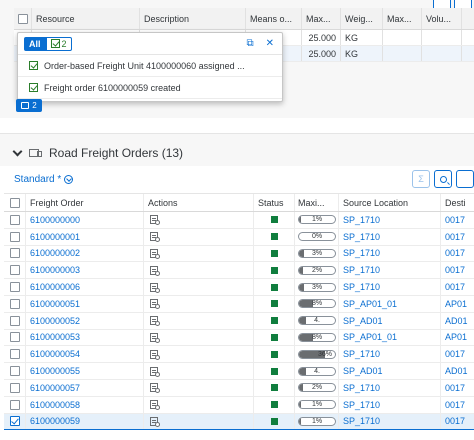  Describe the element at coordinates (85, 220) in the screenshot. I see `freight-order-link: 6100000000` at that location.